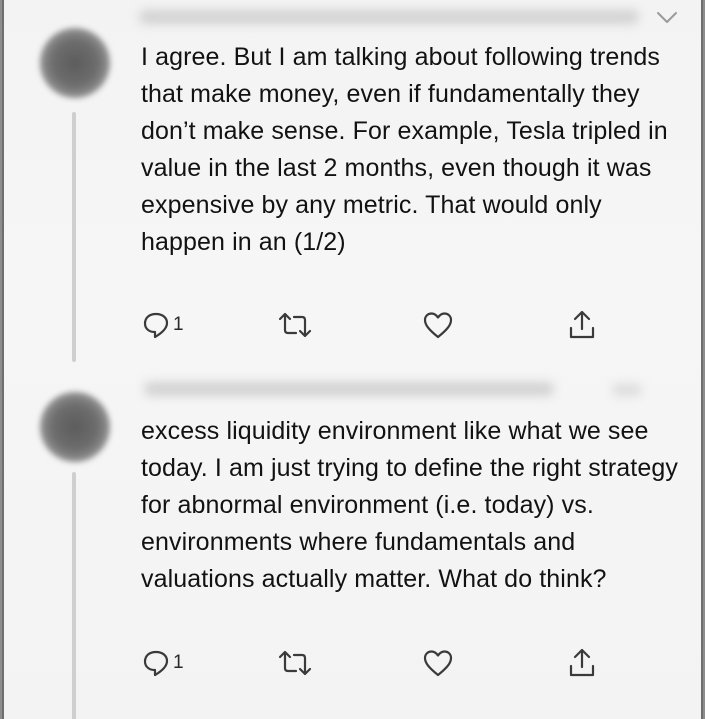 The width and height of the screenshot is (705, 719). Describe the element at coordinates (667, 18) in the screenshot. I see `chevron-down-icon` at that location.